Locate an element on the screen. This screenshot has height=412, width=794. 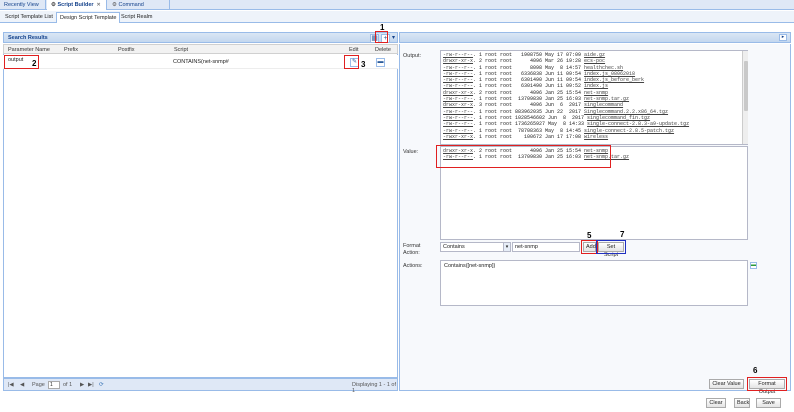
last-page-icon: ▶| is located at coordinates (91, 385).